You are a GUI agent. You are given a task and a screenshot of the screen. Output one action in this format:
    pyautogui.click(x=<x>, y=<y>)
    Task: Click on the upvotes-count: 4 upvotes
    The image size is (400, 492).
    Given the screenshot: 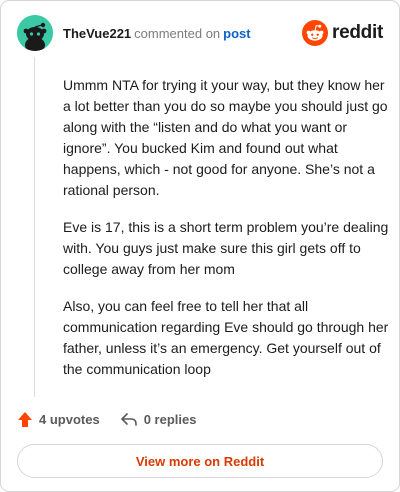 What is the action you would take?
    pyautogui.click(x=69, y=419)
    